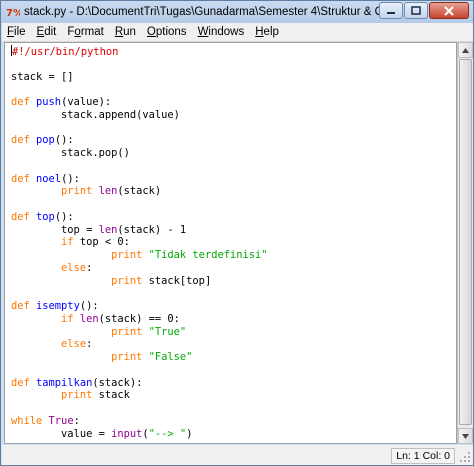  I want to click on code-token: "Tidak terdefinisi", so click(208, 255).